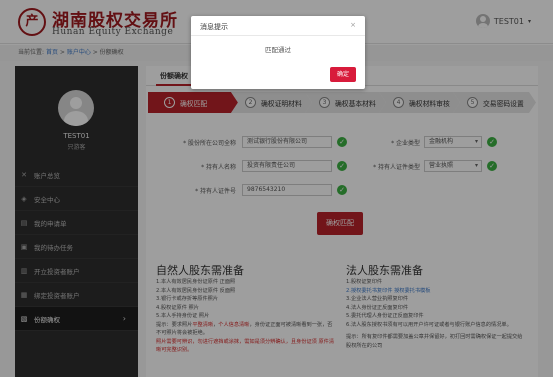 The width and height of the screenshot is (553, 377). What do you see at coordinates (353, 25) in the screenshot?
I see `close-icon: ×` at bounding box center [353, 25].